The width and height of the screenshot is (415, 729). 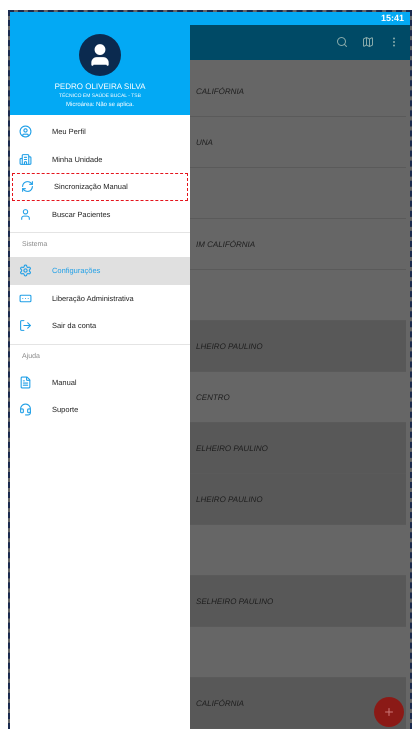 I want to click on status-time: 15:41, so click(x=392, y=18).